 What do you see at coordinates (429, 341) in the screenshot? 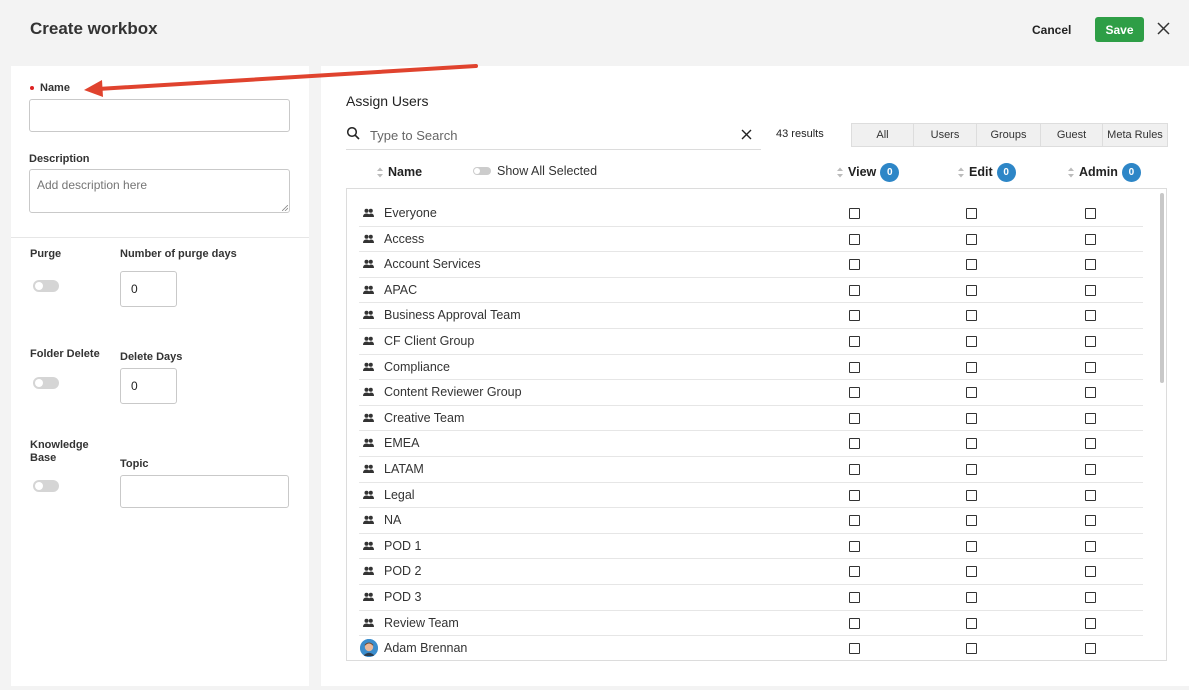
I see `row-name: CF Client Group` at bounding box center [429, 341].